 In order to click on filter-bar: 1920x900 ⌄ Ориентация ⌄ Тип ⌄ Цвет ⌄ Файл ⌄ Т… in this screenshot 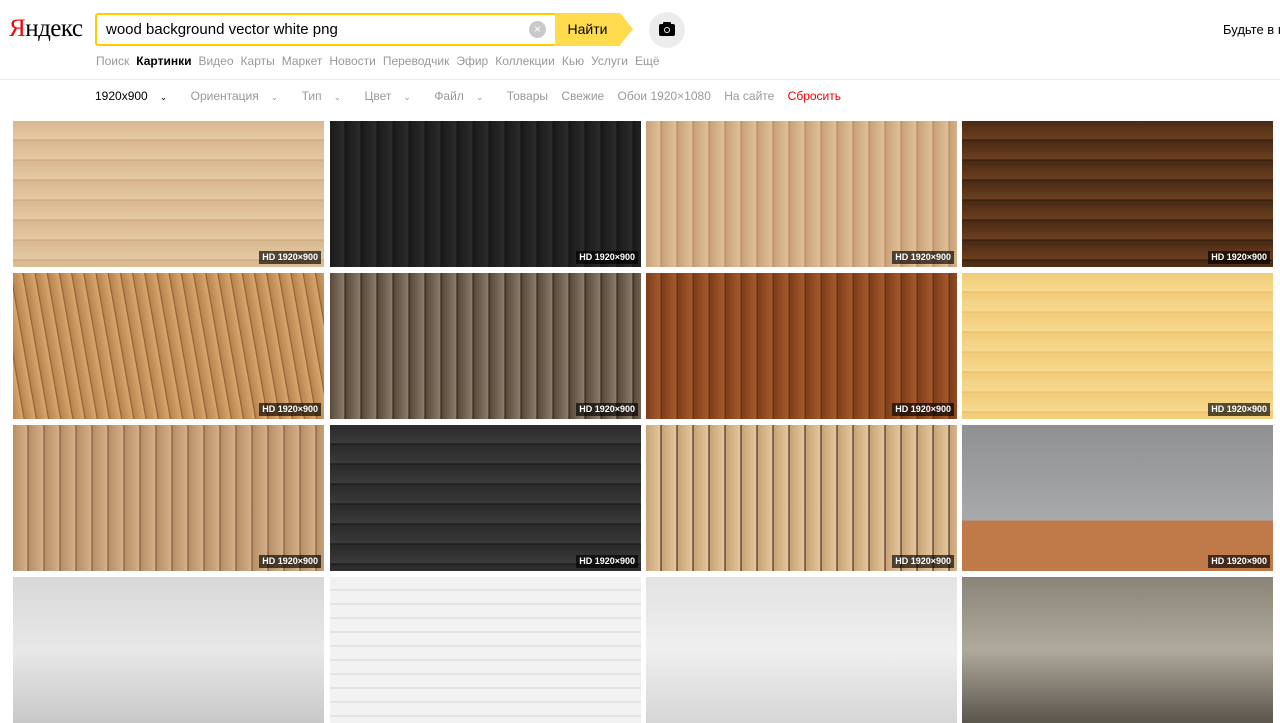, I will do `click(473, 96)`.